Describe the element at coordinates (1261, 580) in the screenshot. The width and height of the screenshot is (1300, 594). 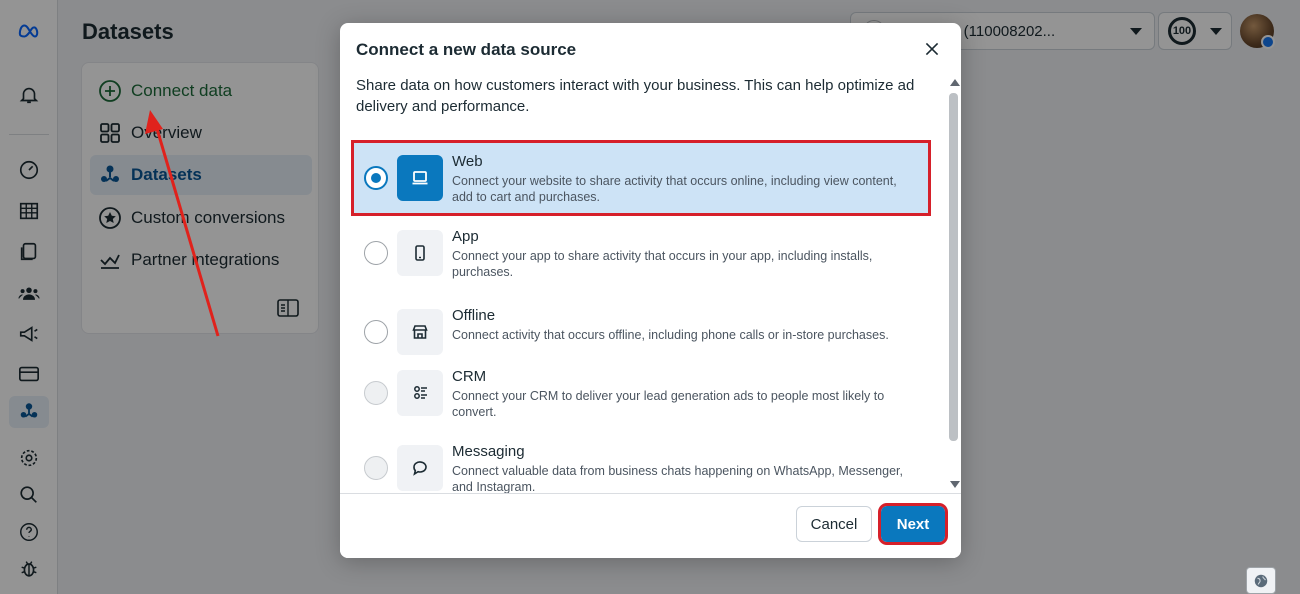
I see `globe-icon` at that location.